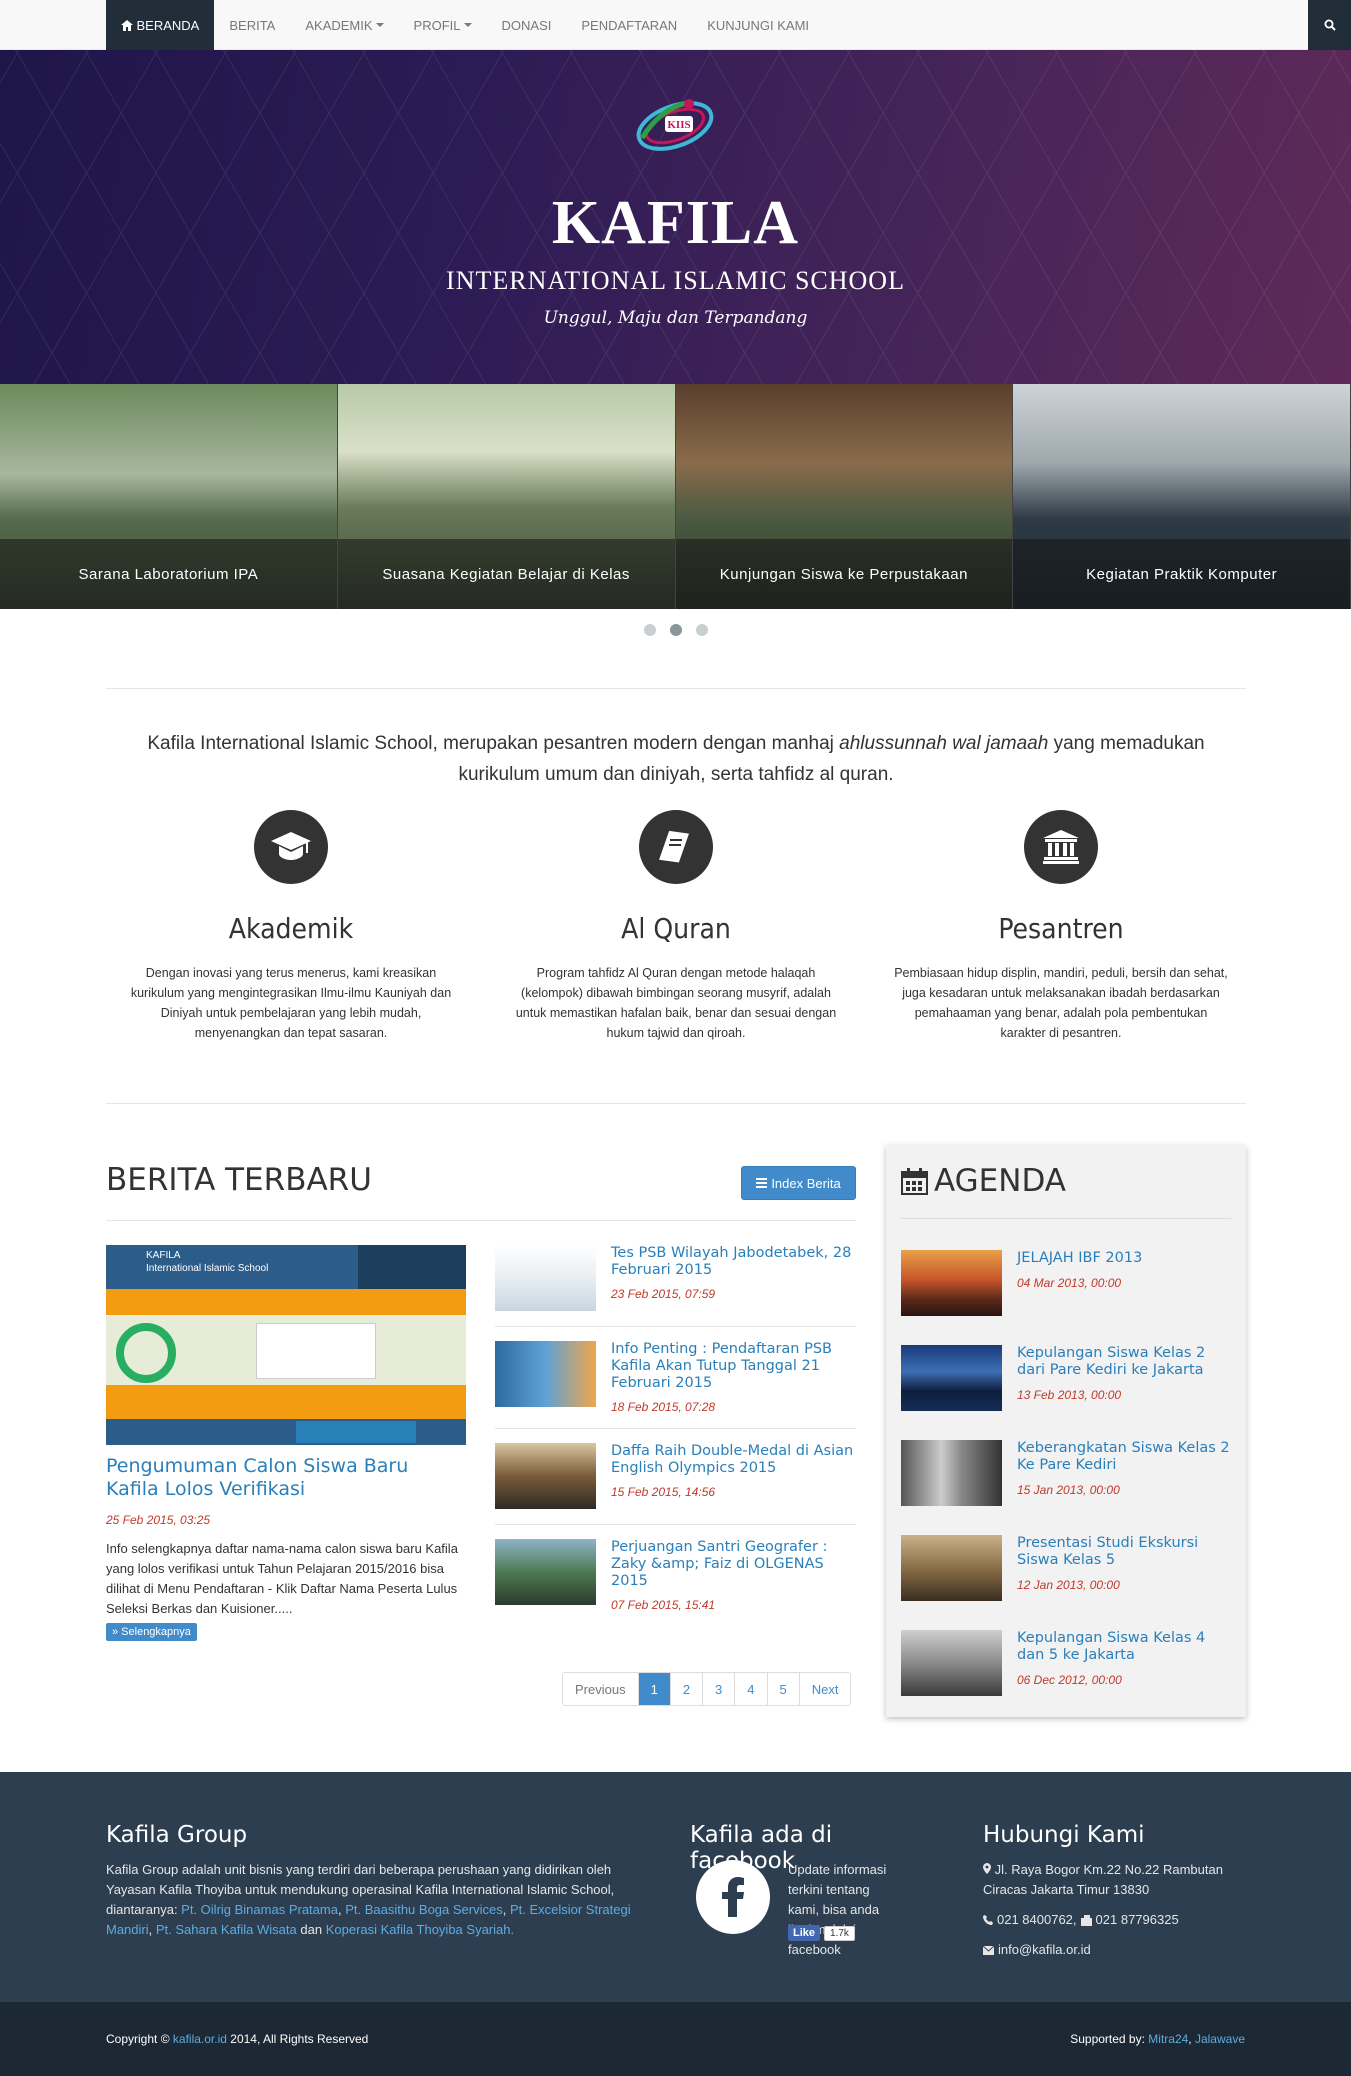 This screenshot has height=2076, width=1351. What do you see at coordinates (259, 1909) in the screenshot?
I see `footer-link-oilrig: Pt. Oilrig Binamas Pratama` at bounding box center [259, 1909].